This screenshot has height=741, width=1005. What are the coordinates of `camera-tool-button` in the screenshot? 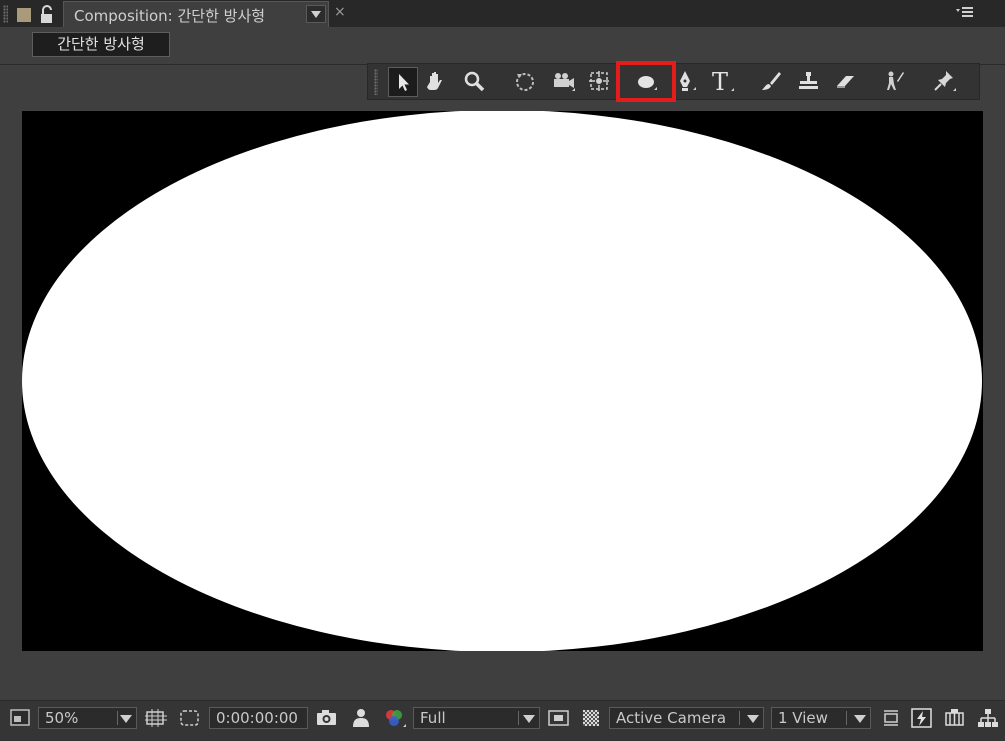 It's located at (563, 82).